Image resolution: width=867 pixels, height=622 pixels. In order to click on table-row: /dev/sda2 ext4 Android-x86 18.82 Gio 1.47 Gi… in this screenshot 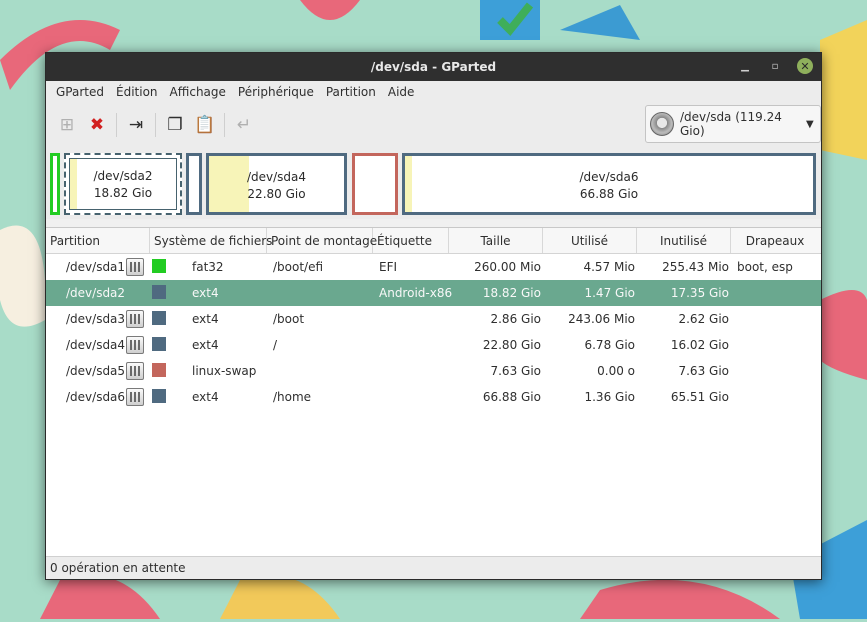, I will do `click(433, 293)`.